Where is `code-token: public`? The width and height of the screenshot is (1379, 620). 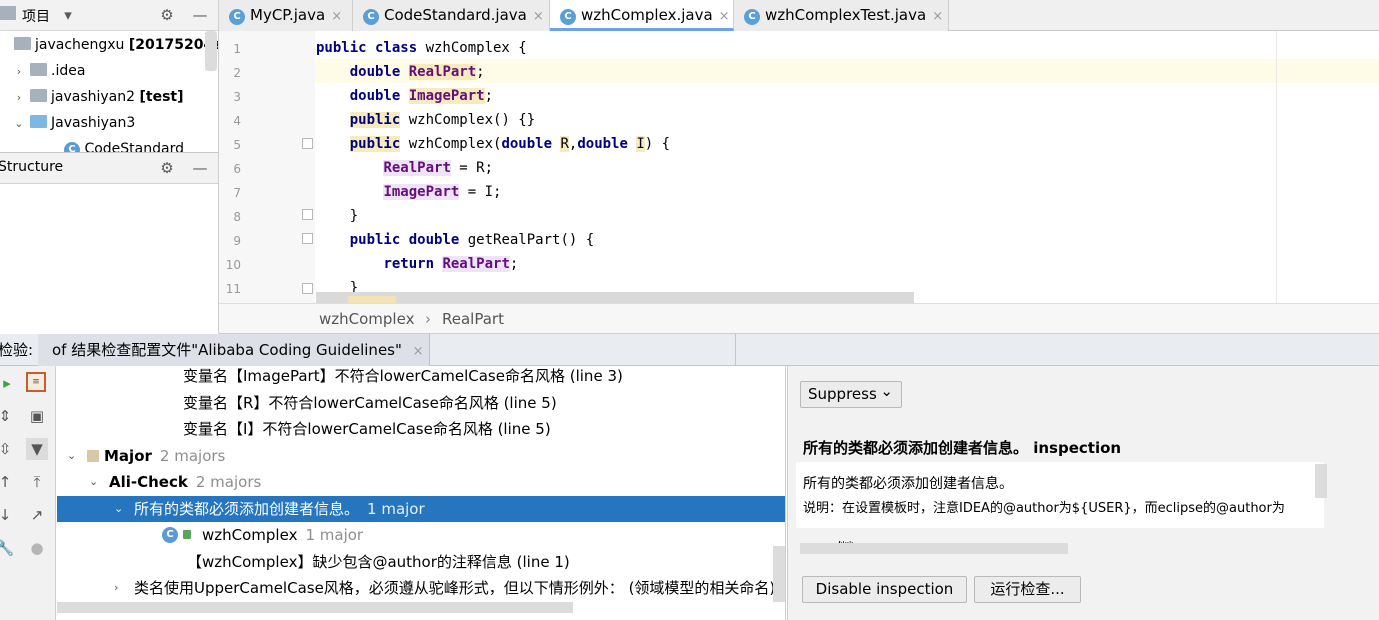 code-token: public is located at coordinates (375, 120).